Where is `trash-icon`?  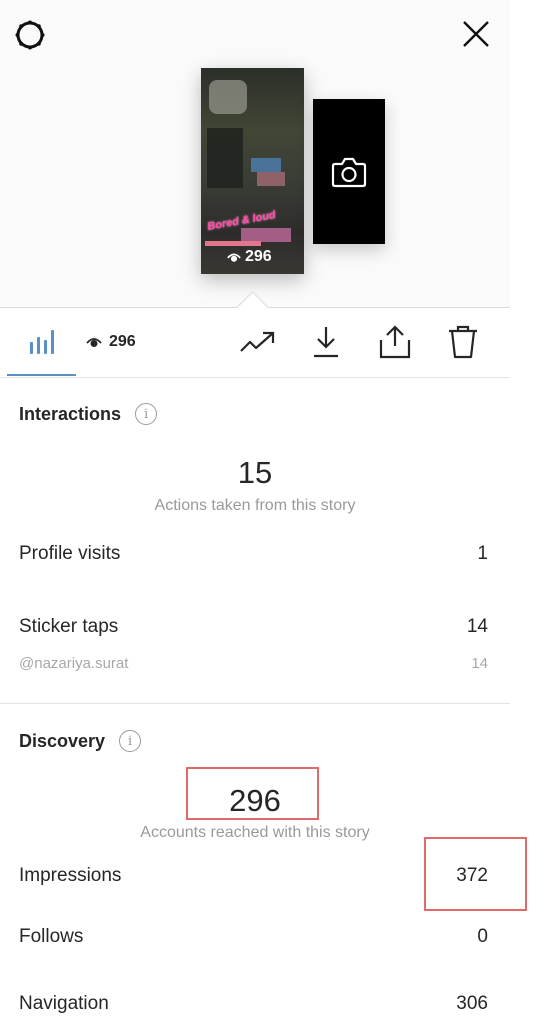
trash-icon is located at coordinates (463, 342).